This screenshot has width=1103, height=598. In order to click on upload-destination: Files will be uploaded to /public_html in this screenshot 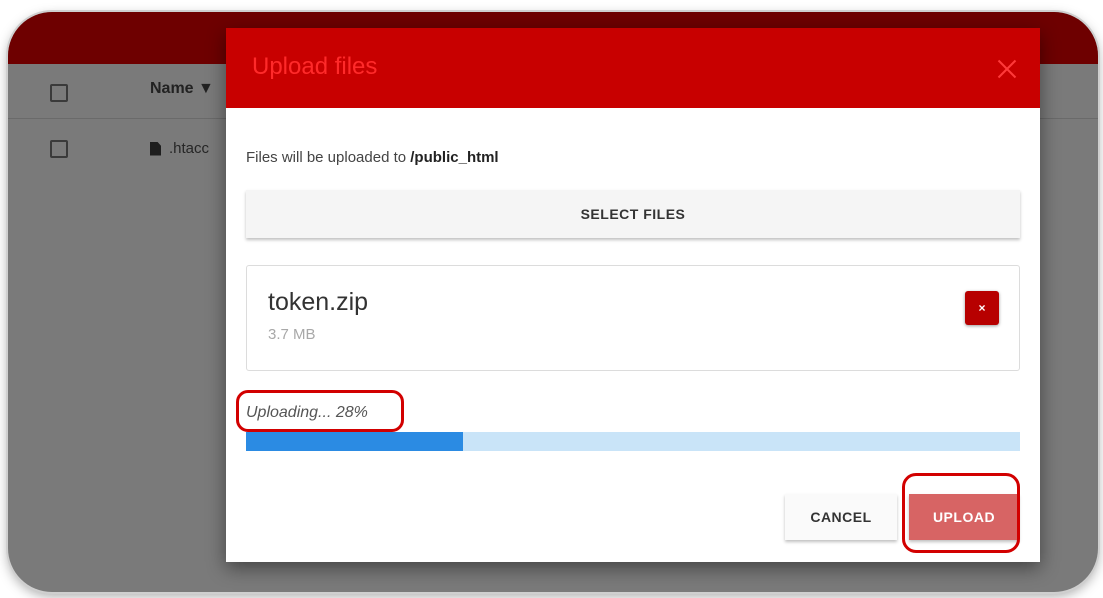, I will do `click(372, 157)`.